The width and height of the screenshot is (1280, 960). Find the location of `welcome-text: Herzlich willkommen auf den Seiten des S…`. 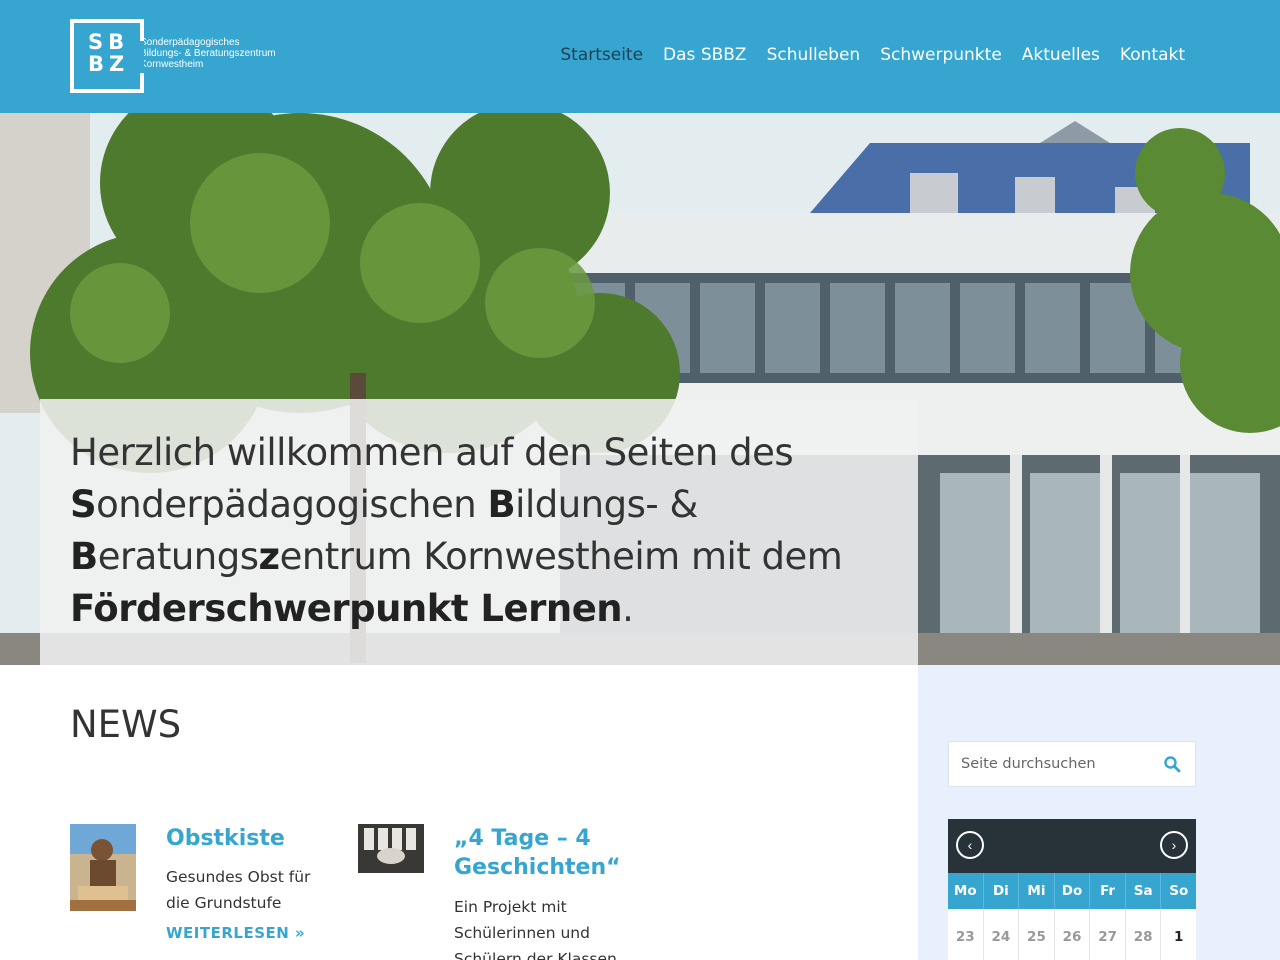

welcome-text: Herzlich willkommen auf den Seiten des S… is located at coordinates (456, 530).